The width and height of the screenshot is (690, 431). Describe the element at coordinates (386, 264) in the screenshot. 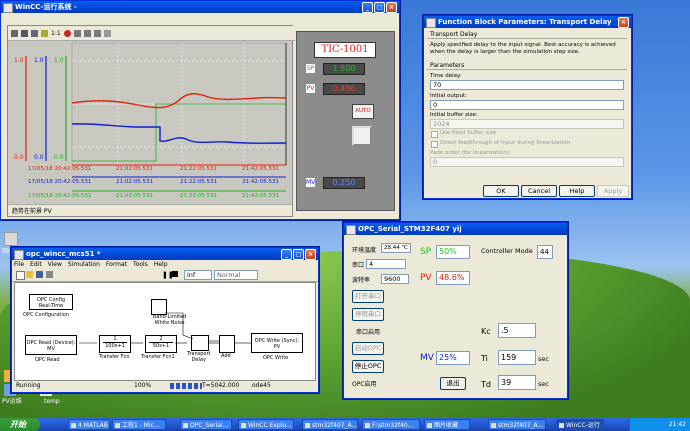

I see `port-select: 4` at that location.